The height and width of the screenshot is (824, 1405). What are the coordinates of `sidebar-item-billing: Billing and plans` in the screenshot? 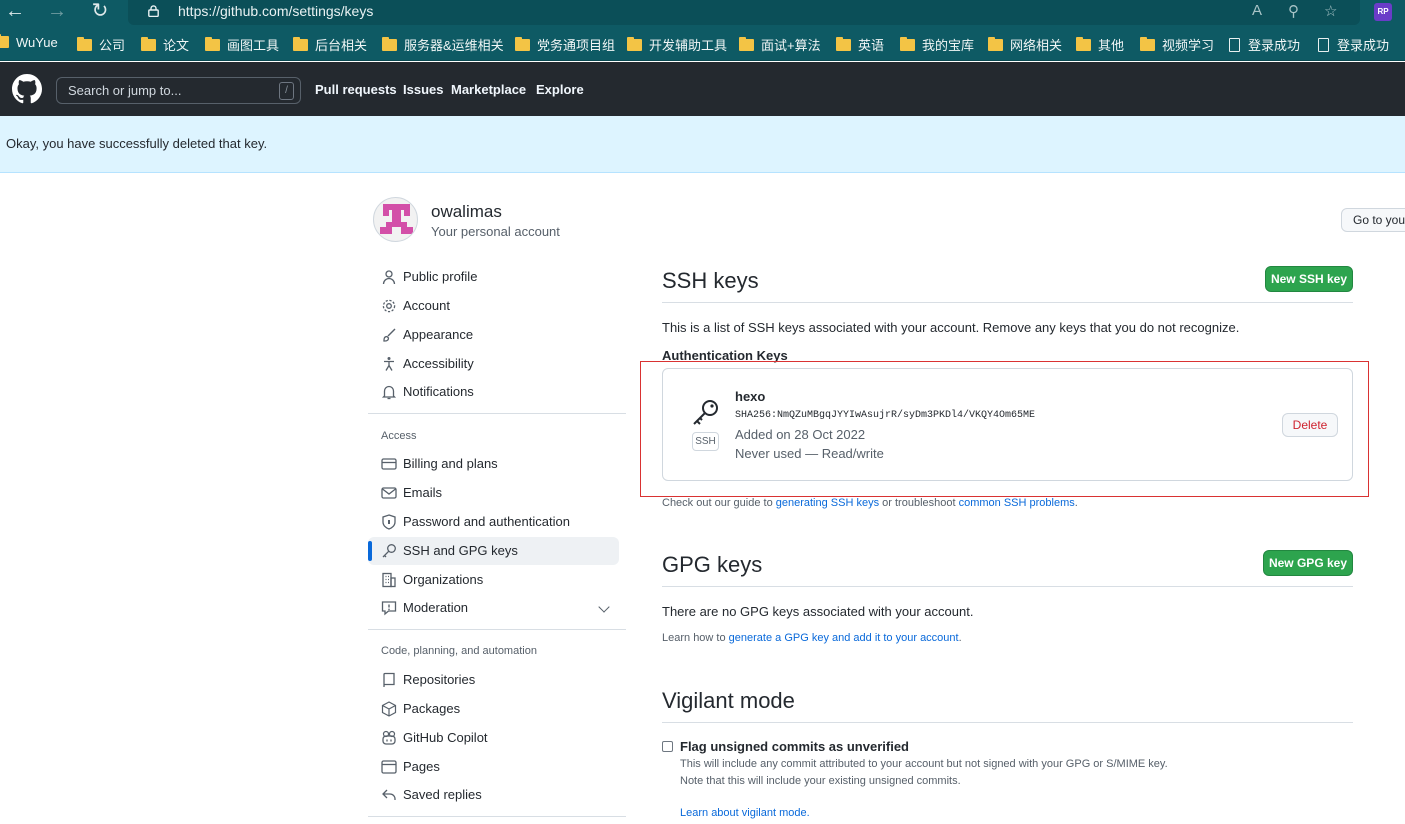 It's located at (493, 464).